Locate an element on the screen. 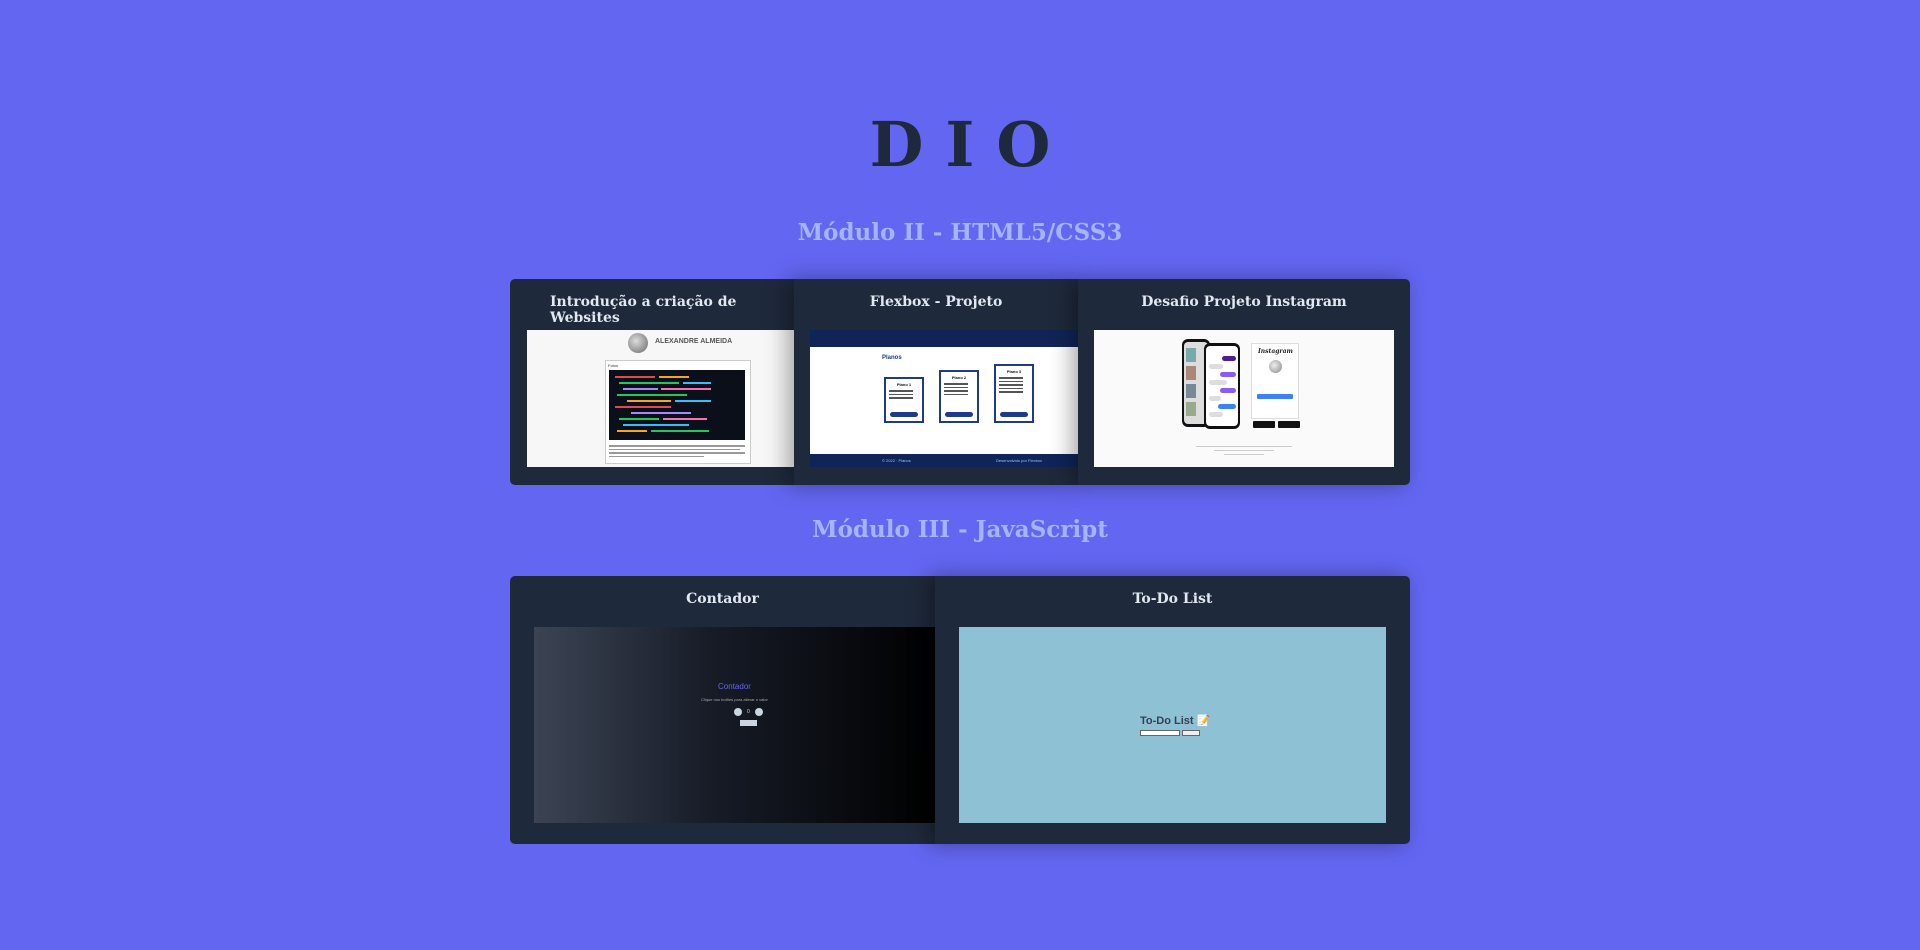 The height and width of the screenshot is (950, 1920). project-card-instagram: Desafio Projeto Instagram Instagram is located at coordinates (1244, 382).